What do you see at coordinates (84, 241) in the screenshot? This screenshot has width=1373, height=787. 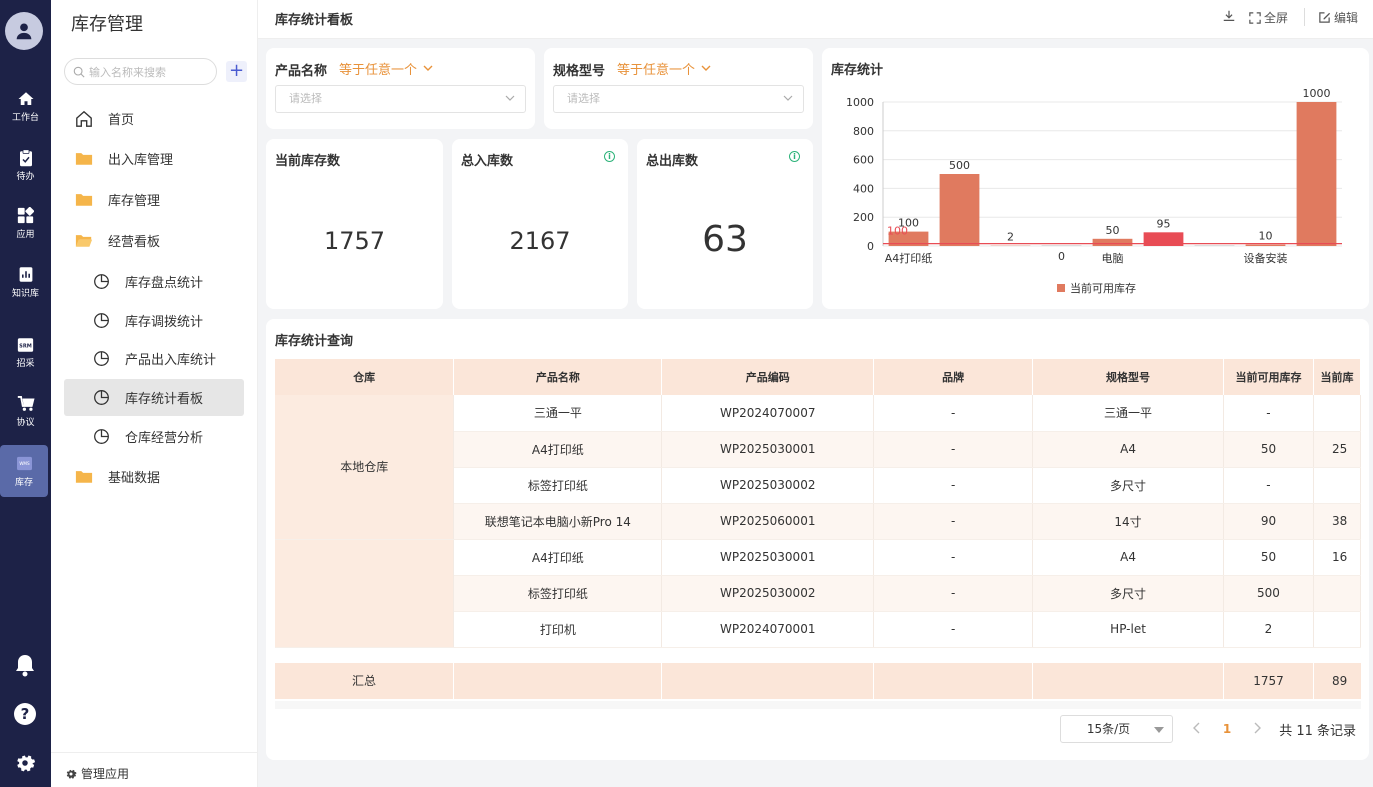 I see `folder-open-icon` at bounding box center [84, 241].